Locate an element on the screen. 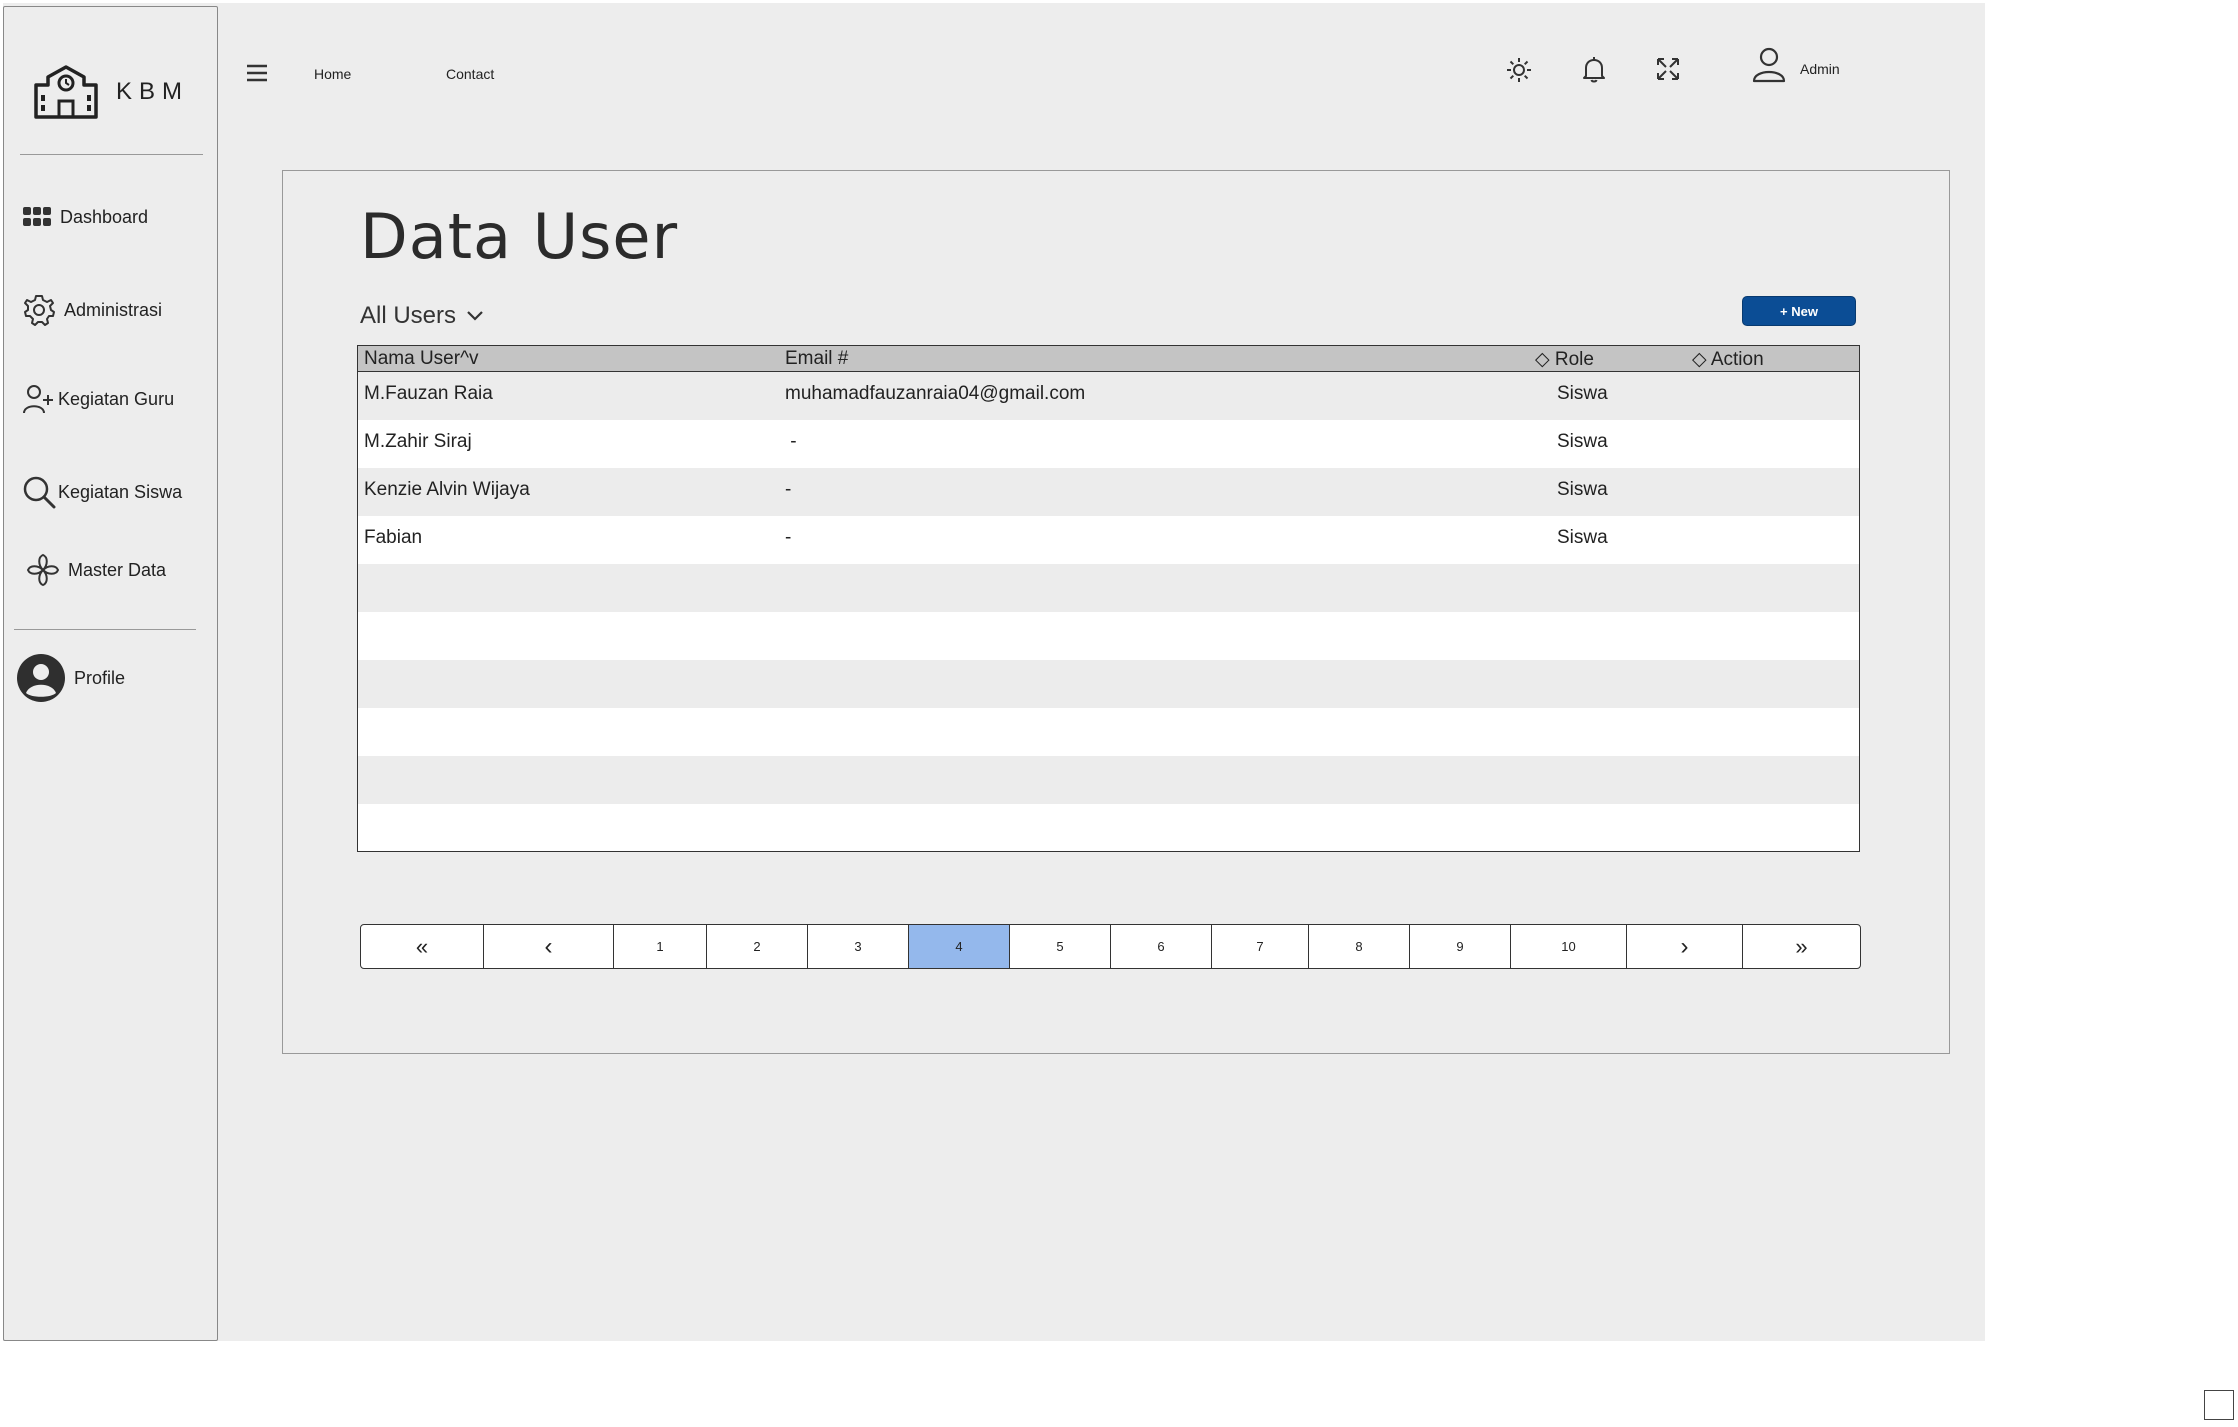 The width and height of the screenshot is (2238, 1427). sidebar-item-kegiatan-siswa: Kegiatan Siswa is located at coordinates (102, 492).